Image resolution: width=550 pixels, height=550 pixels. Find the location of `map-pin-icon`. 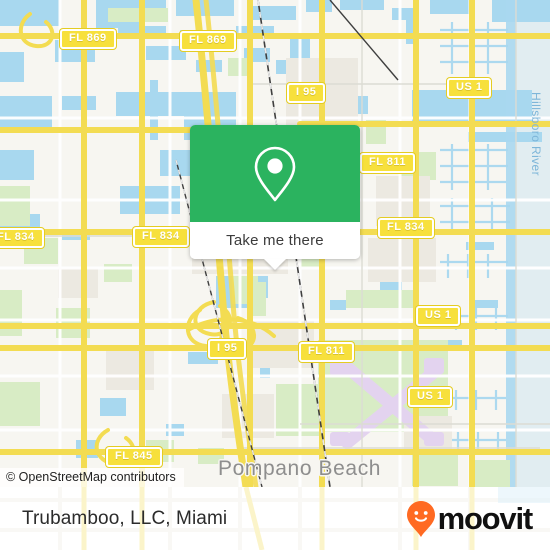

map-pin-icon is located at coordinates (275, 173).